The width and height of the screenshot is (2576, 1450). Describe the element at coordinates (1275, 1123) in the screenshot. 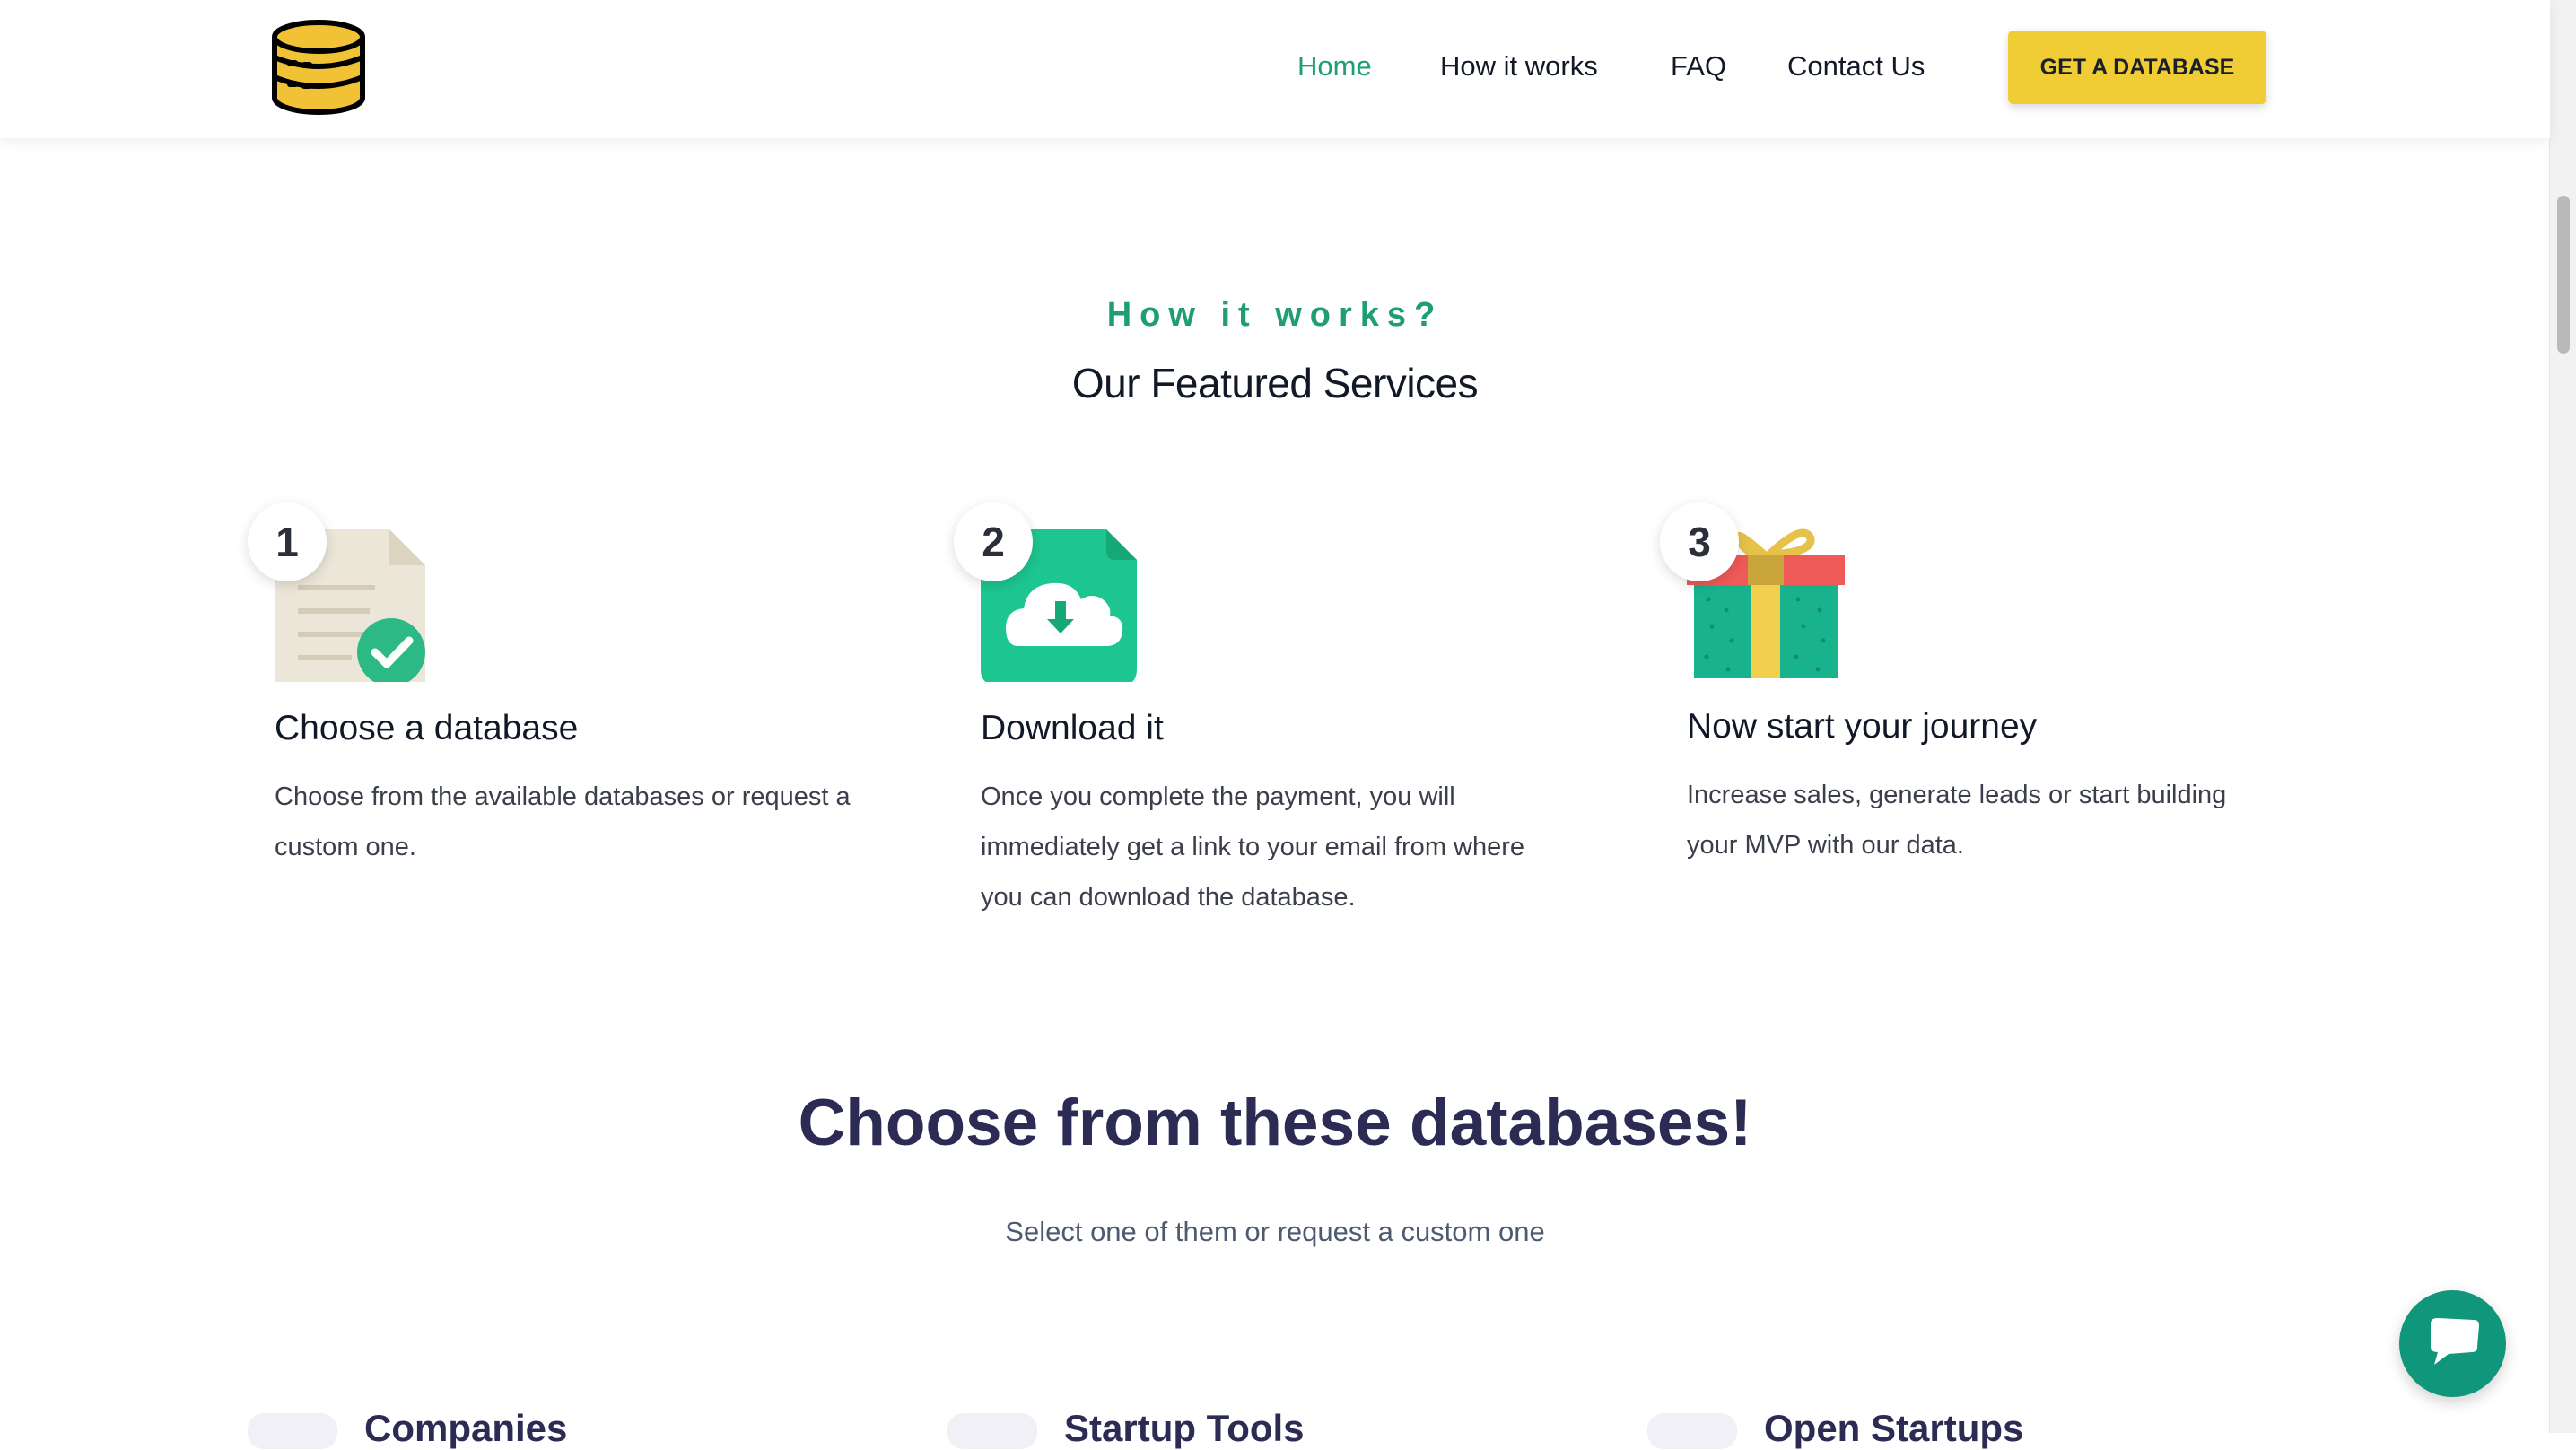

I see `databases-title: Choose from these databases!` at that location.